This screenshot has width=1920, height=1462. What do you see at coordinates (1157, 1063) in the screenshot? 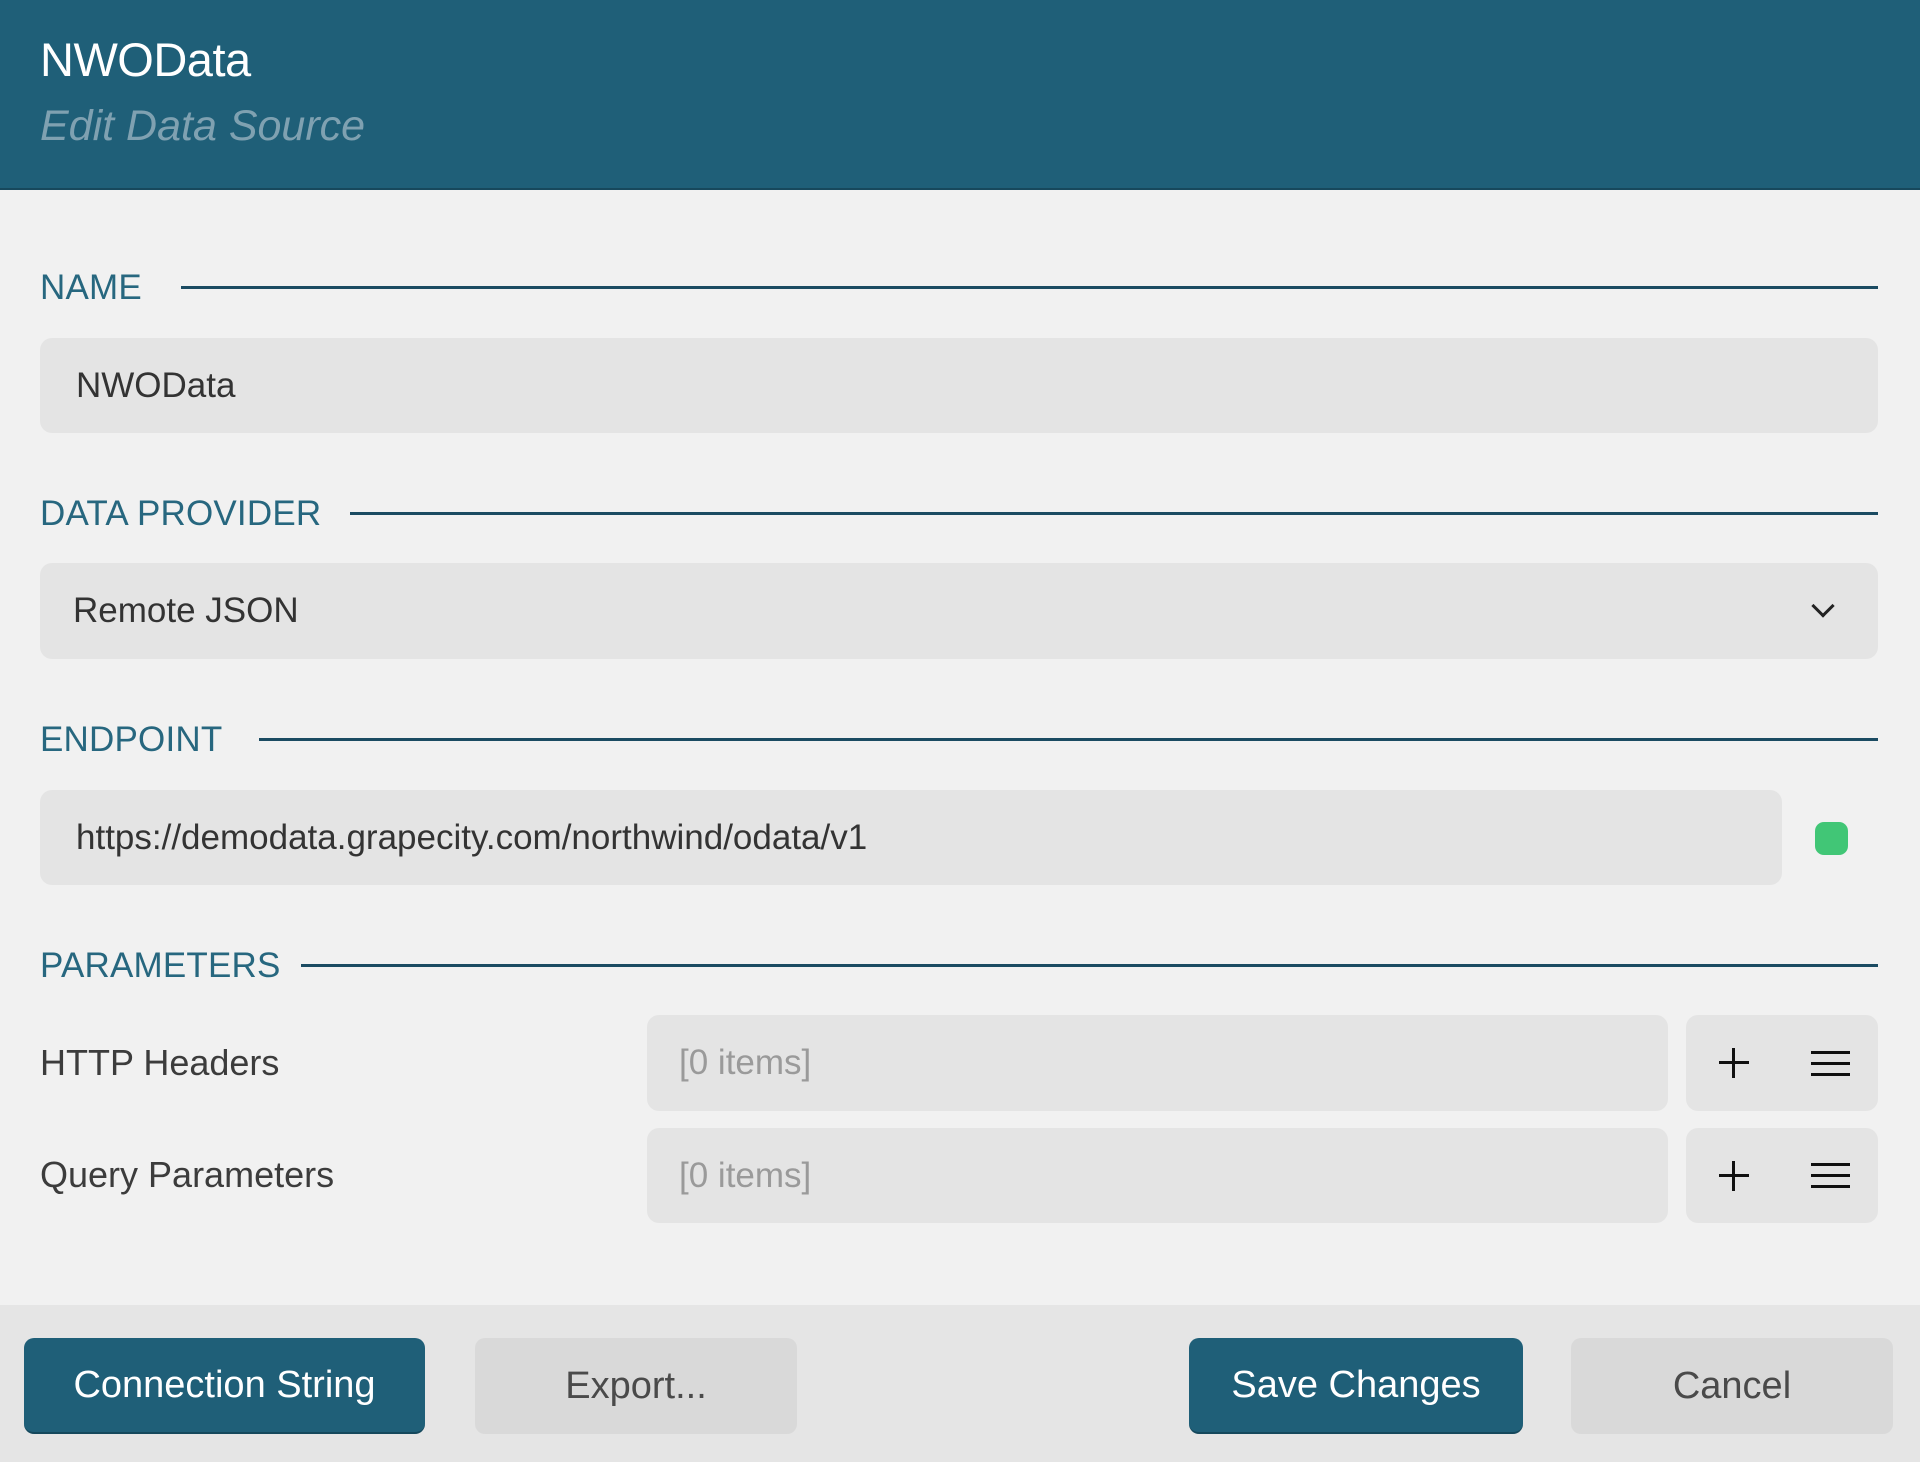
I see `http-headers-field: [0 items]` at bounding box center [1157, 1063].